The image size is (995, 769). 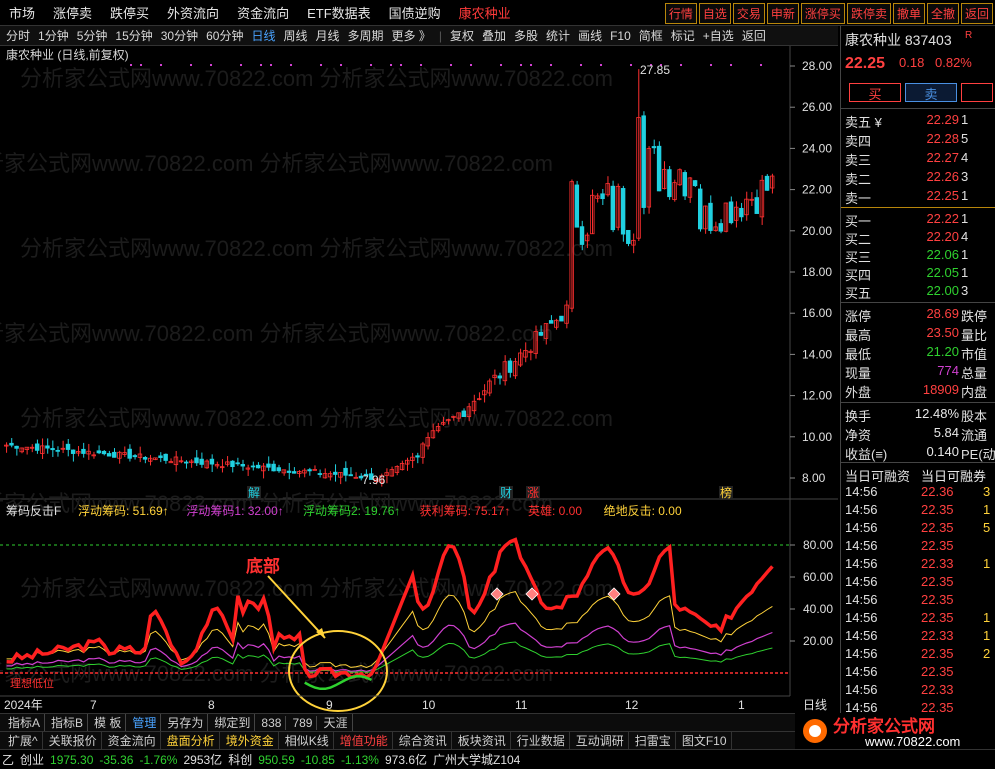 I want to click on sell-button: 卖, so click(x=931, y=92).